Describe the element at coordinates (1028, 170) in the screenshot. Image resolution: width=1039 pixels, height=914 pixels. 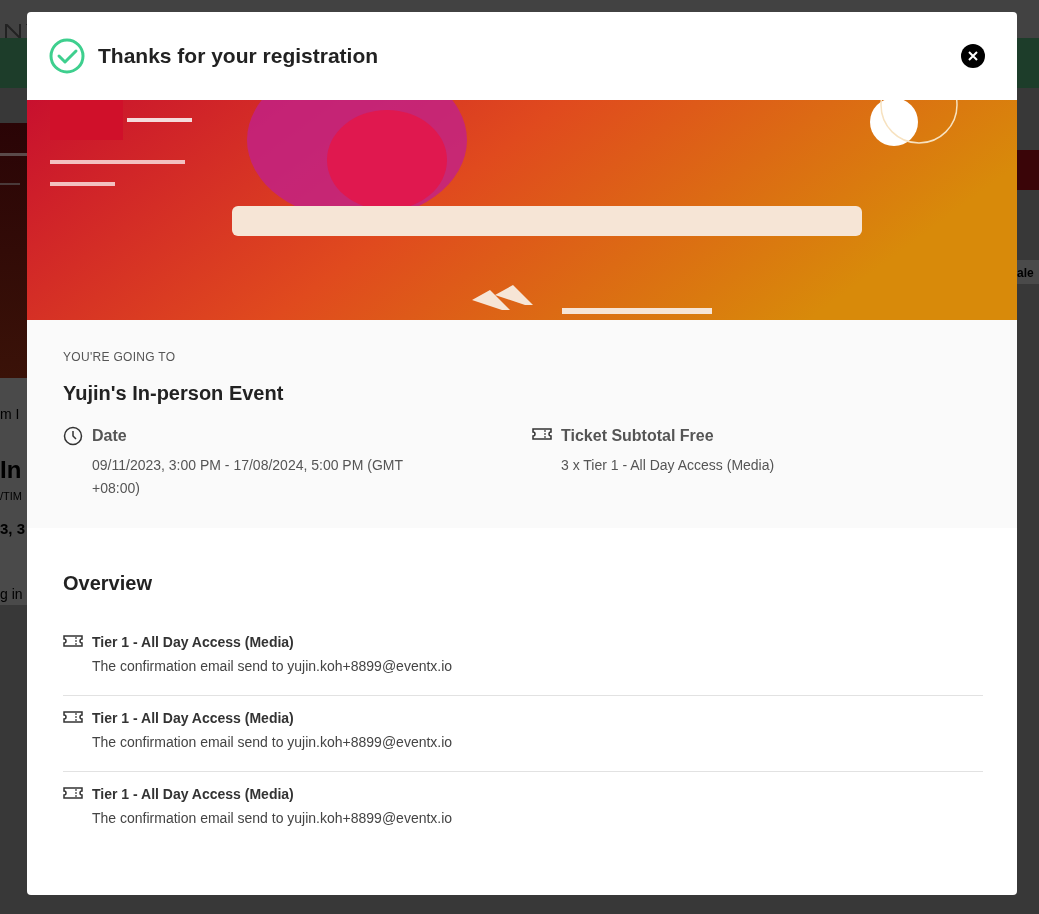
I see `background-banner` at that location.